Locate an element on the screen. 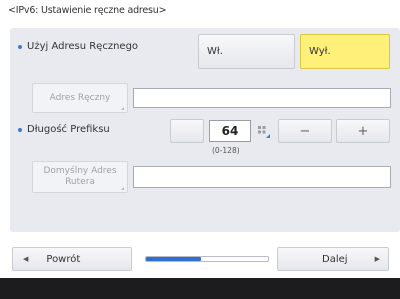  left-arrow-icon: ◀ is located at coordinates (26, 259).